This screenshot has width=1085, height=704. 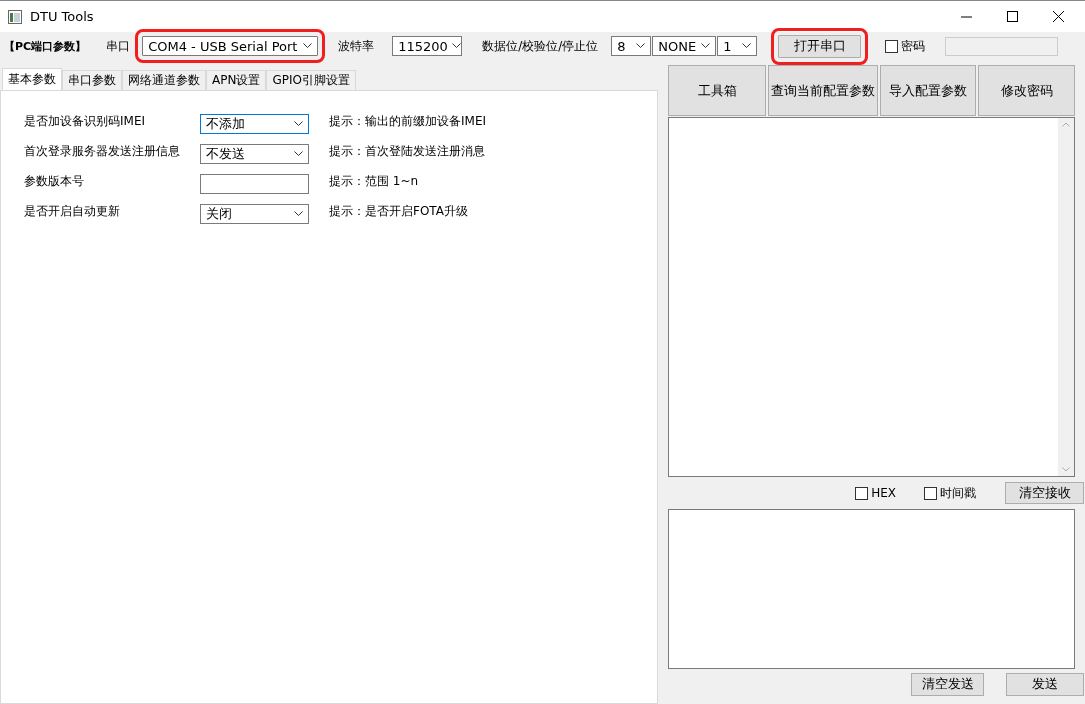 I want to click on hint-text: 提示：首次登陆发送注册消息, so click(x=407, y=151).